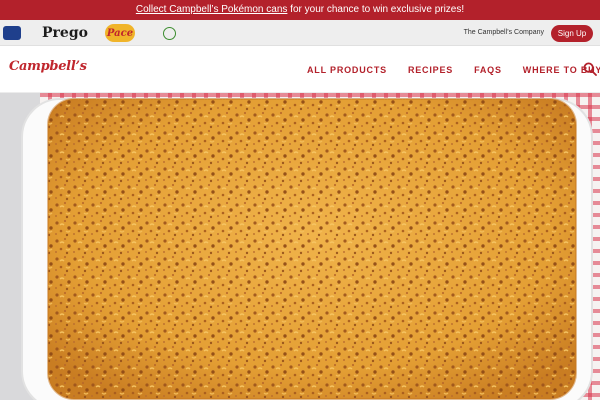 This screenshot has height=400, width=600. I want to click on swanson-logo-mark, so click(12, 33).